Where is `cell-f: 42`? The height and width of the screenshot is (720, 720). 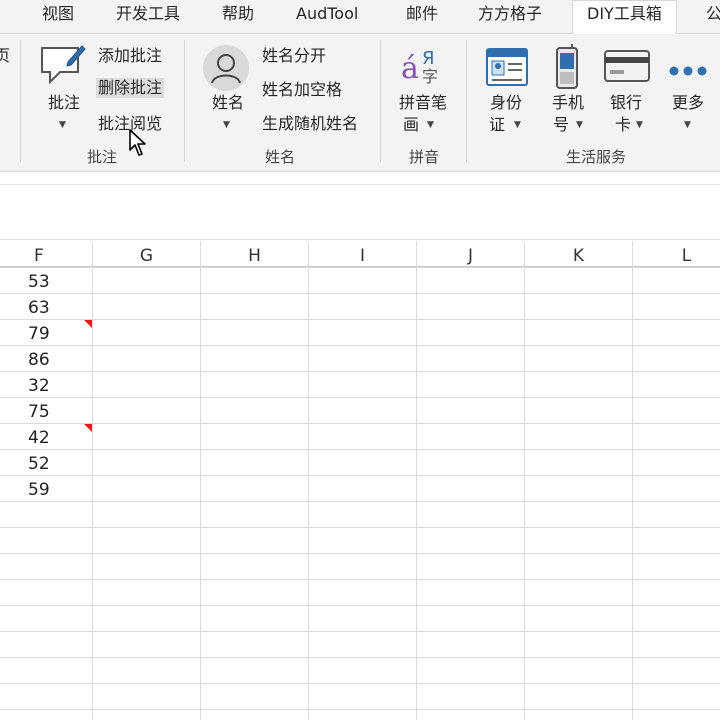
cell-f: 42 is located at coordinates (46, 437).